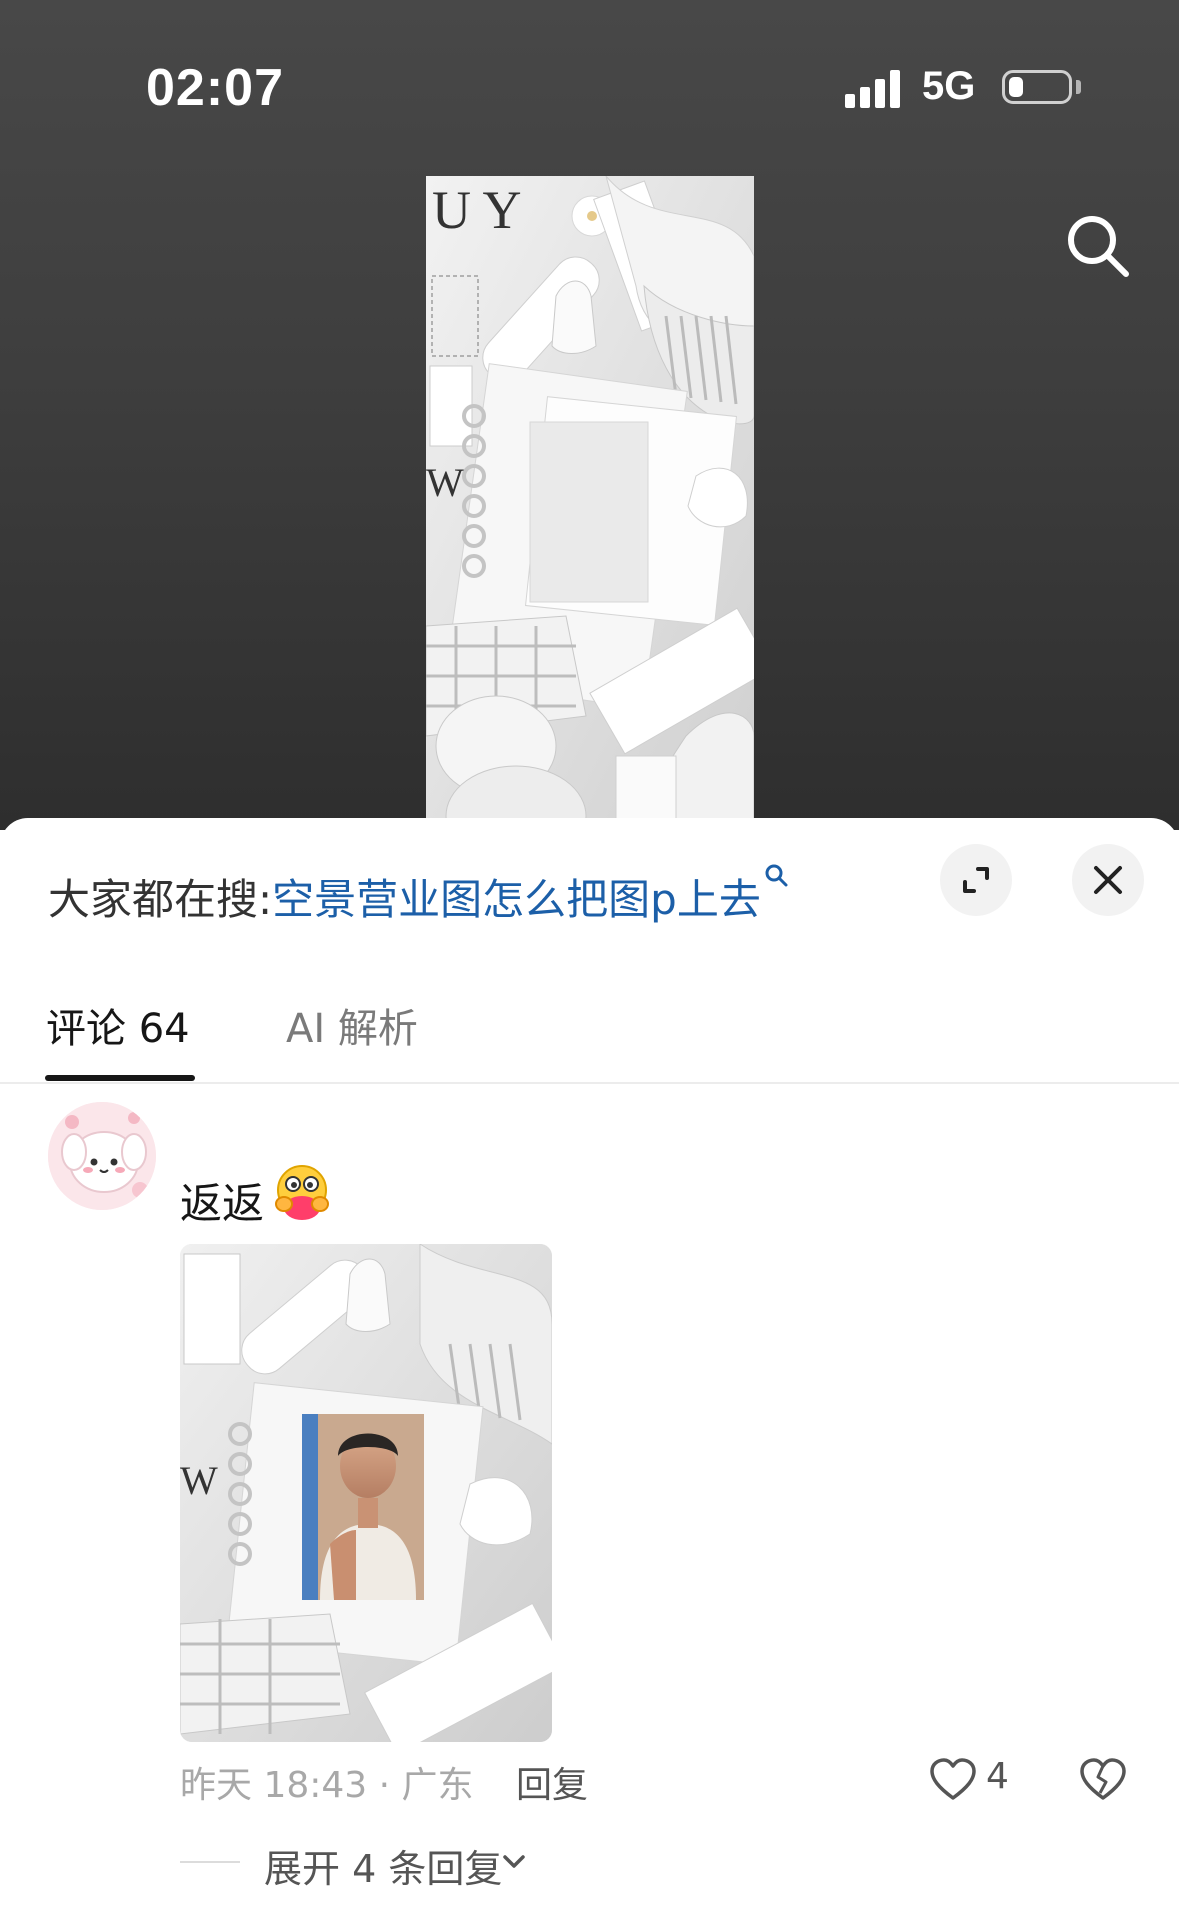 The width and height of the screenshot is (1179, 1913). Describe the element at coordinates (160, 899) in the screenshot. I see `hot-search-prefix: 大家都在搜:` at that location.